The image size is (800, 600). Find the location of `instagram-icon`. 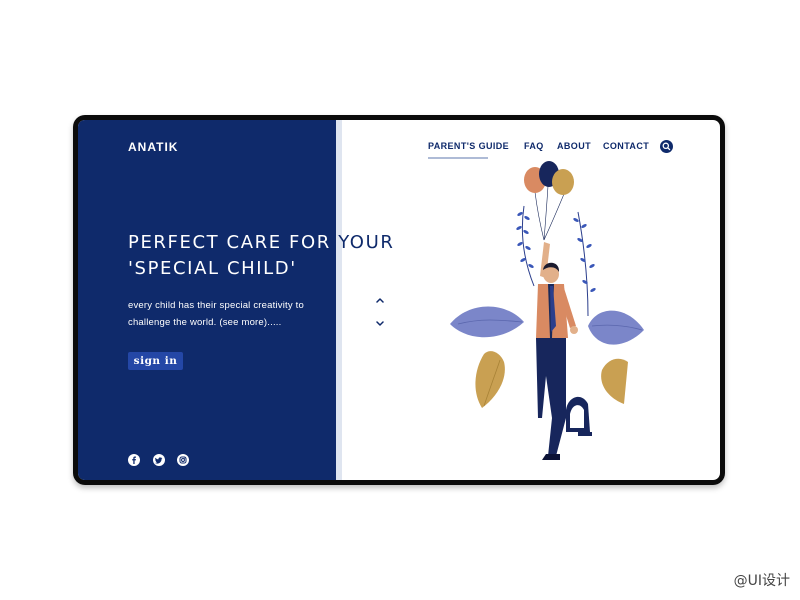

instagram-icon is located at coordinates (183, 460).